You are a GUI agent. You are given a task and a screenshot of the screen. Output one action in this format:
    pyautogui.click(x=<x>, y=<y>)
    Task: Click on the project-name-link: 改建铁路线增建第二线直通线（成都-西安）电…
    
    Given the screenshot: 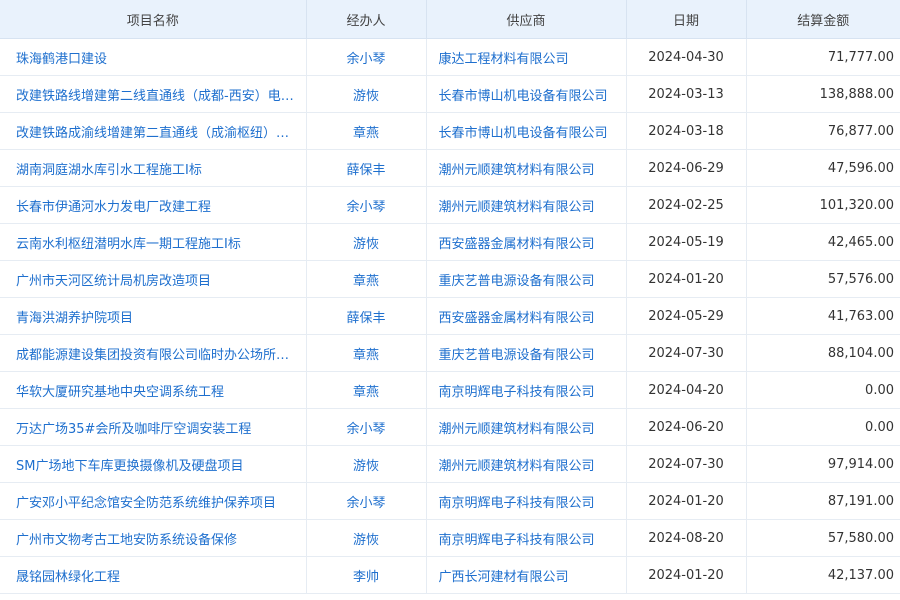 What is the action you would take?
    pyautogui.click(x=155, y=96)
    